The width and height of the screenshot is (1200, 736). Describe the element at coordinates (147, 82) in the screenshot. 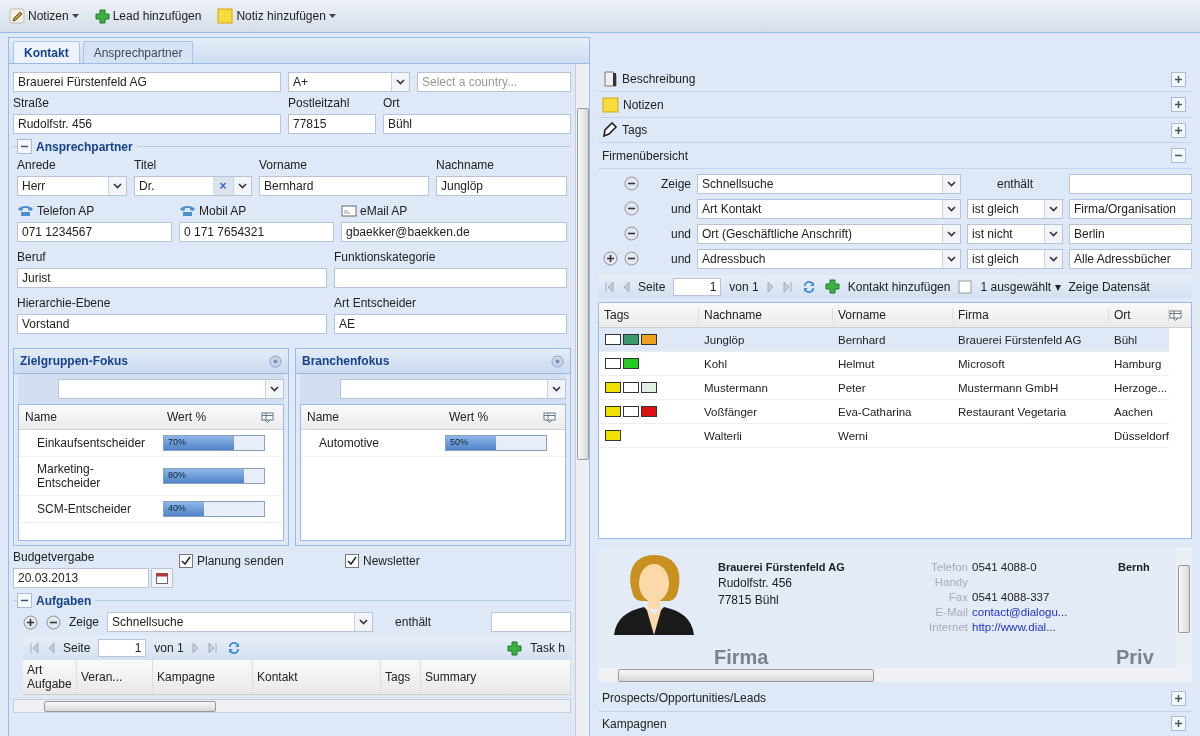

I see `company-name-field: Brauerei Fürstenfeld AG` at that location.